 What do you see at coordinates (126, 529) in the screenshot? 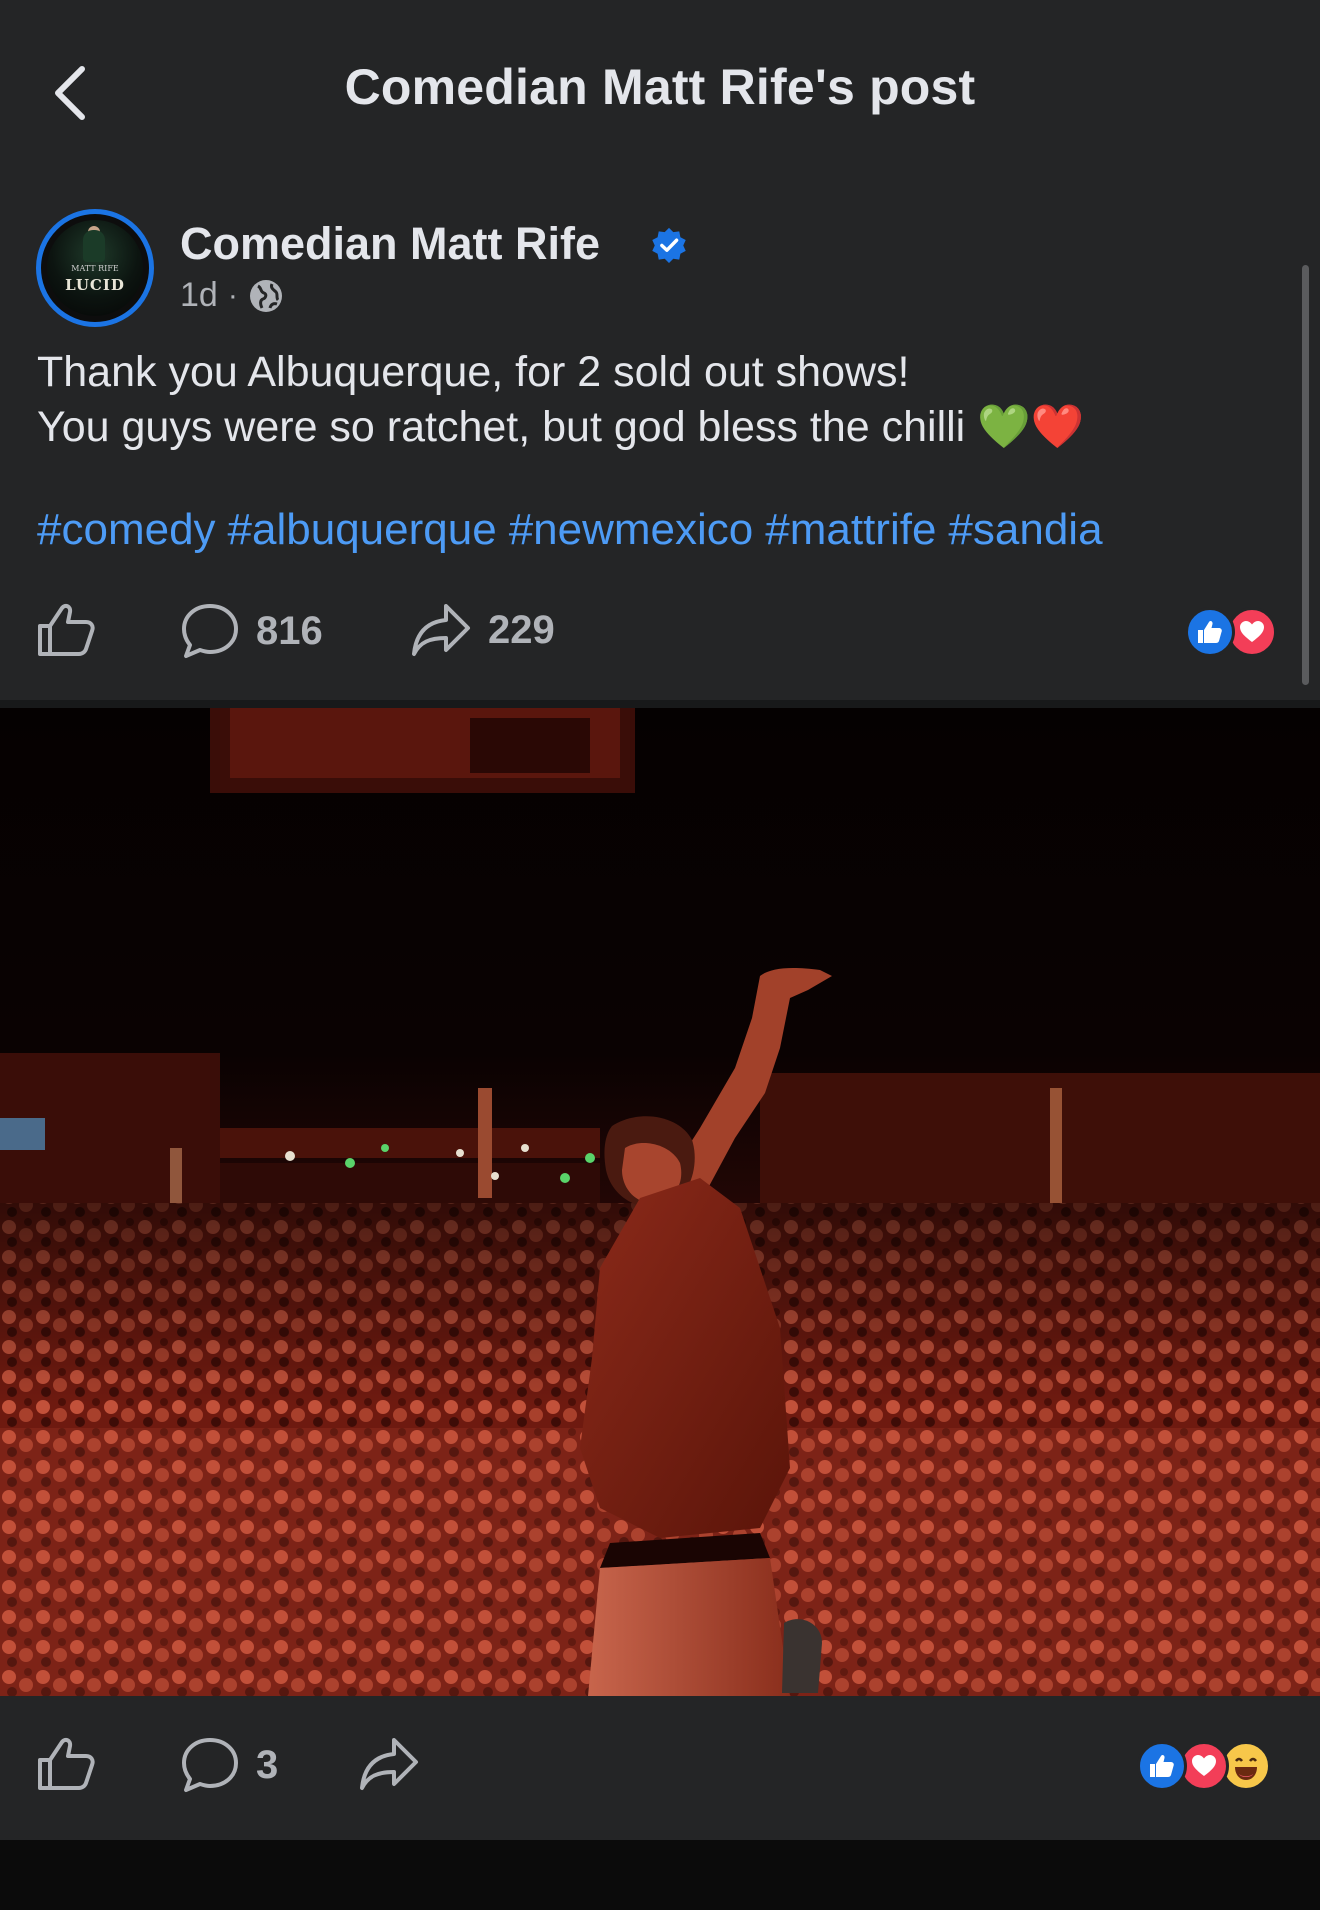
I see `hashtag-link: #comedy` at bounding box center [126, 529].